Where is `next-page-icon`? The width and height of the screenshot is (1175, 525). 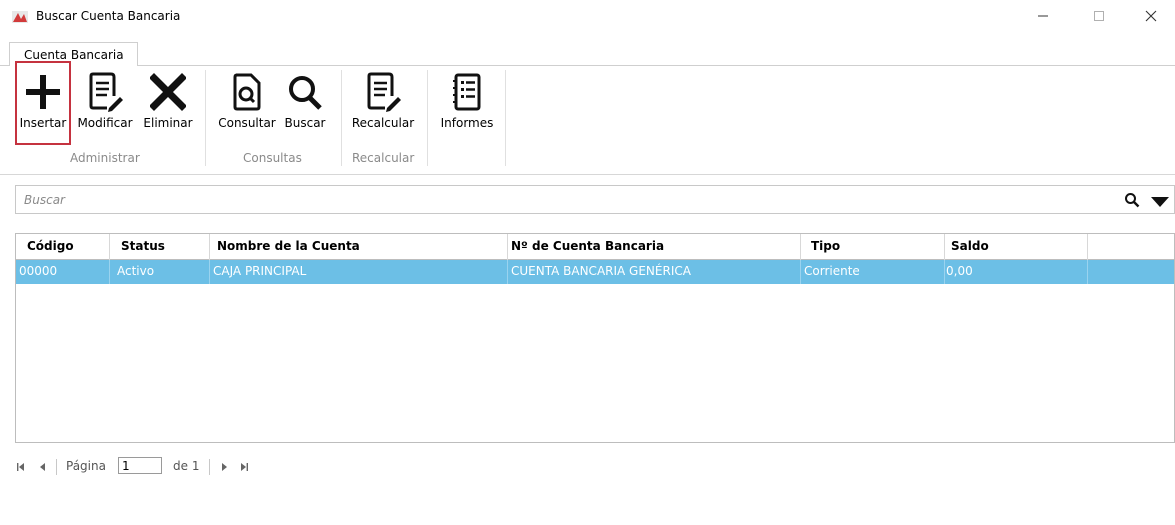
next-page-icon is located at coordinates (224, 467).